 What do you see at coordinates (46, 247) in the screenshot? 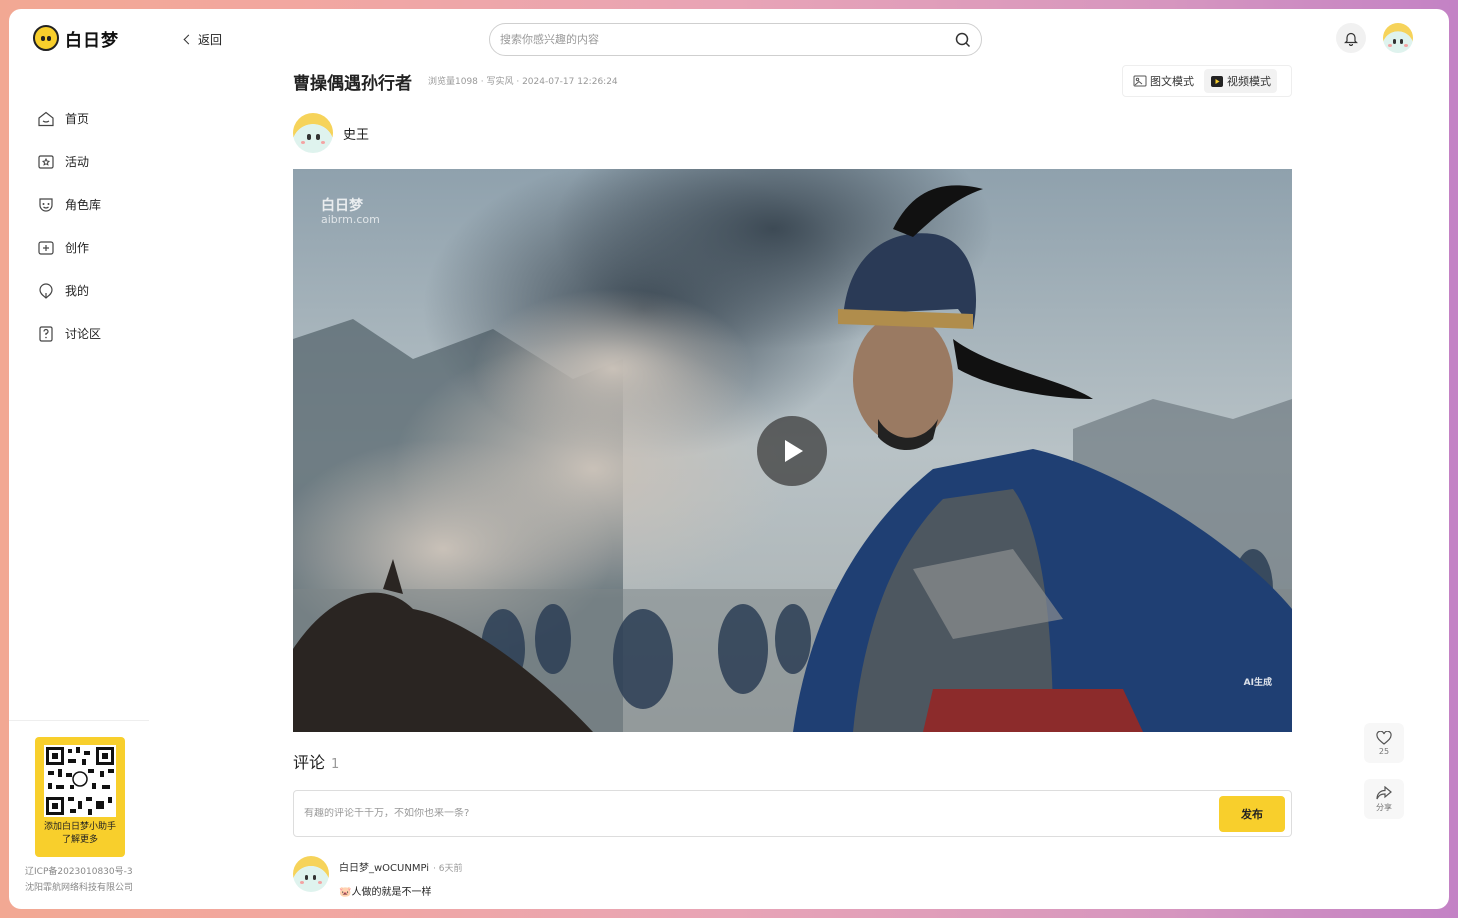
I see `create-icon` at bounding box center [46, 247].